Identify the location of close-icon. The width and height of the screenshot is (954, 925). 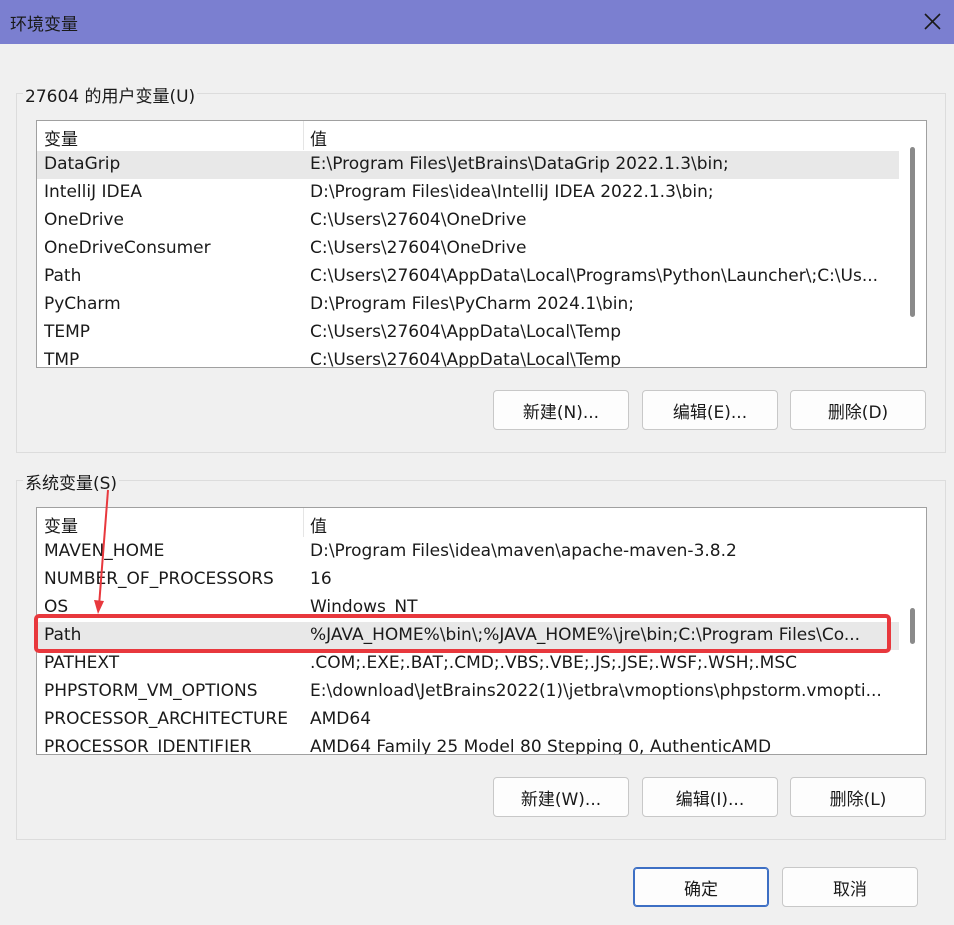
(932, 21).